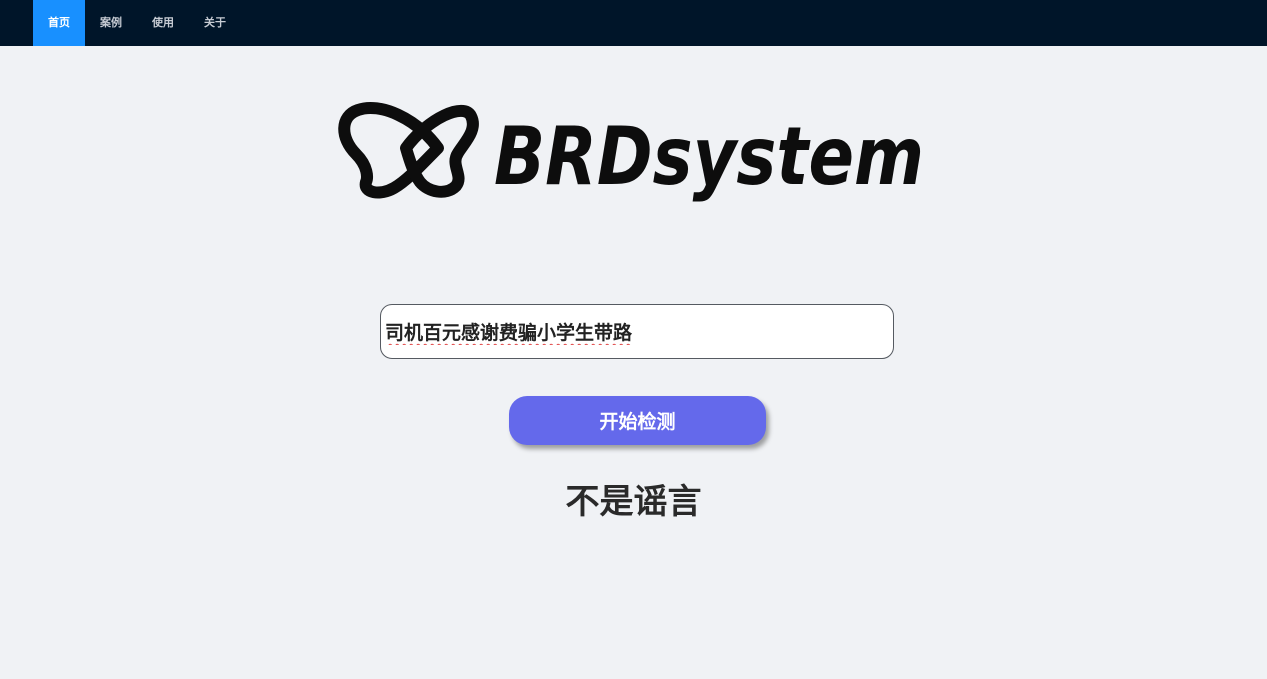 The height and width of the screenshot is (679, 1267). Describe the element at coordinates (215, 23) in the screenshot. I see `nav-item-about: 关于` at that location.